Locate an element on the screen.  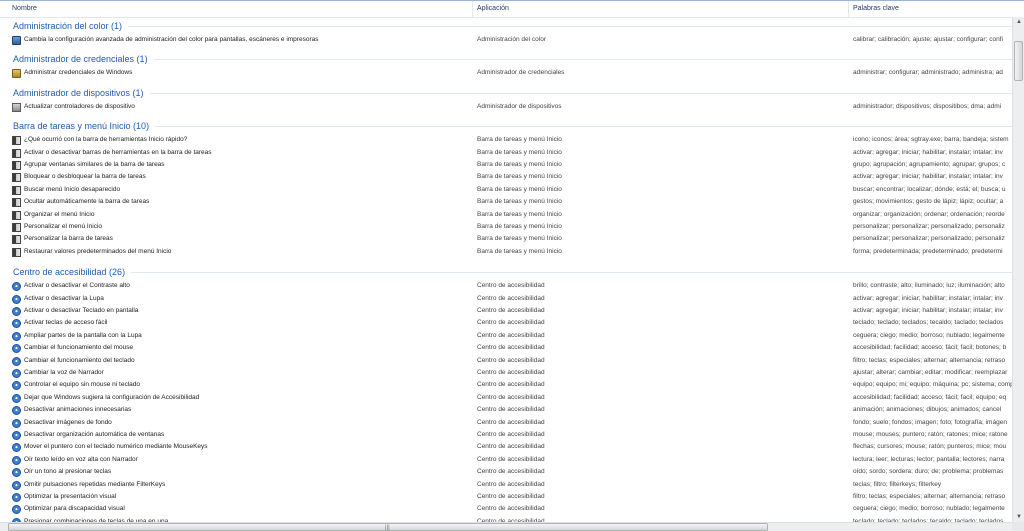
item-name-link: Cambiar la voz de Narrador is located at coordinates (64, 373).